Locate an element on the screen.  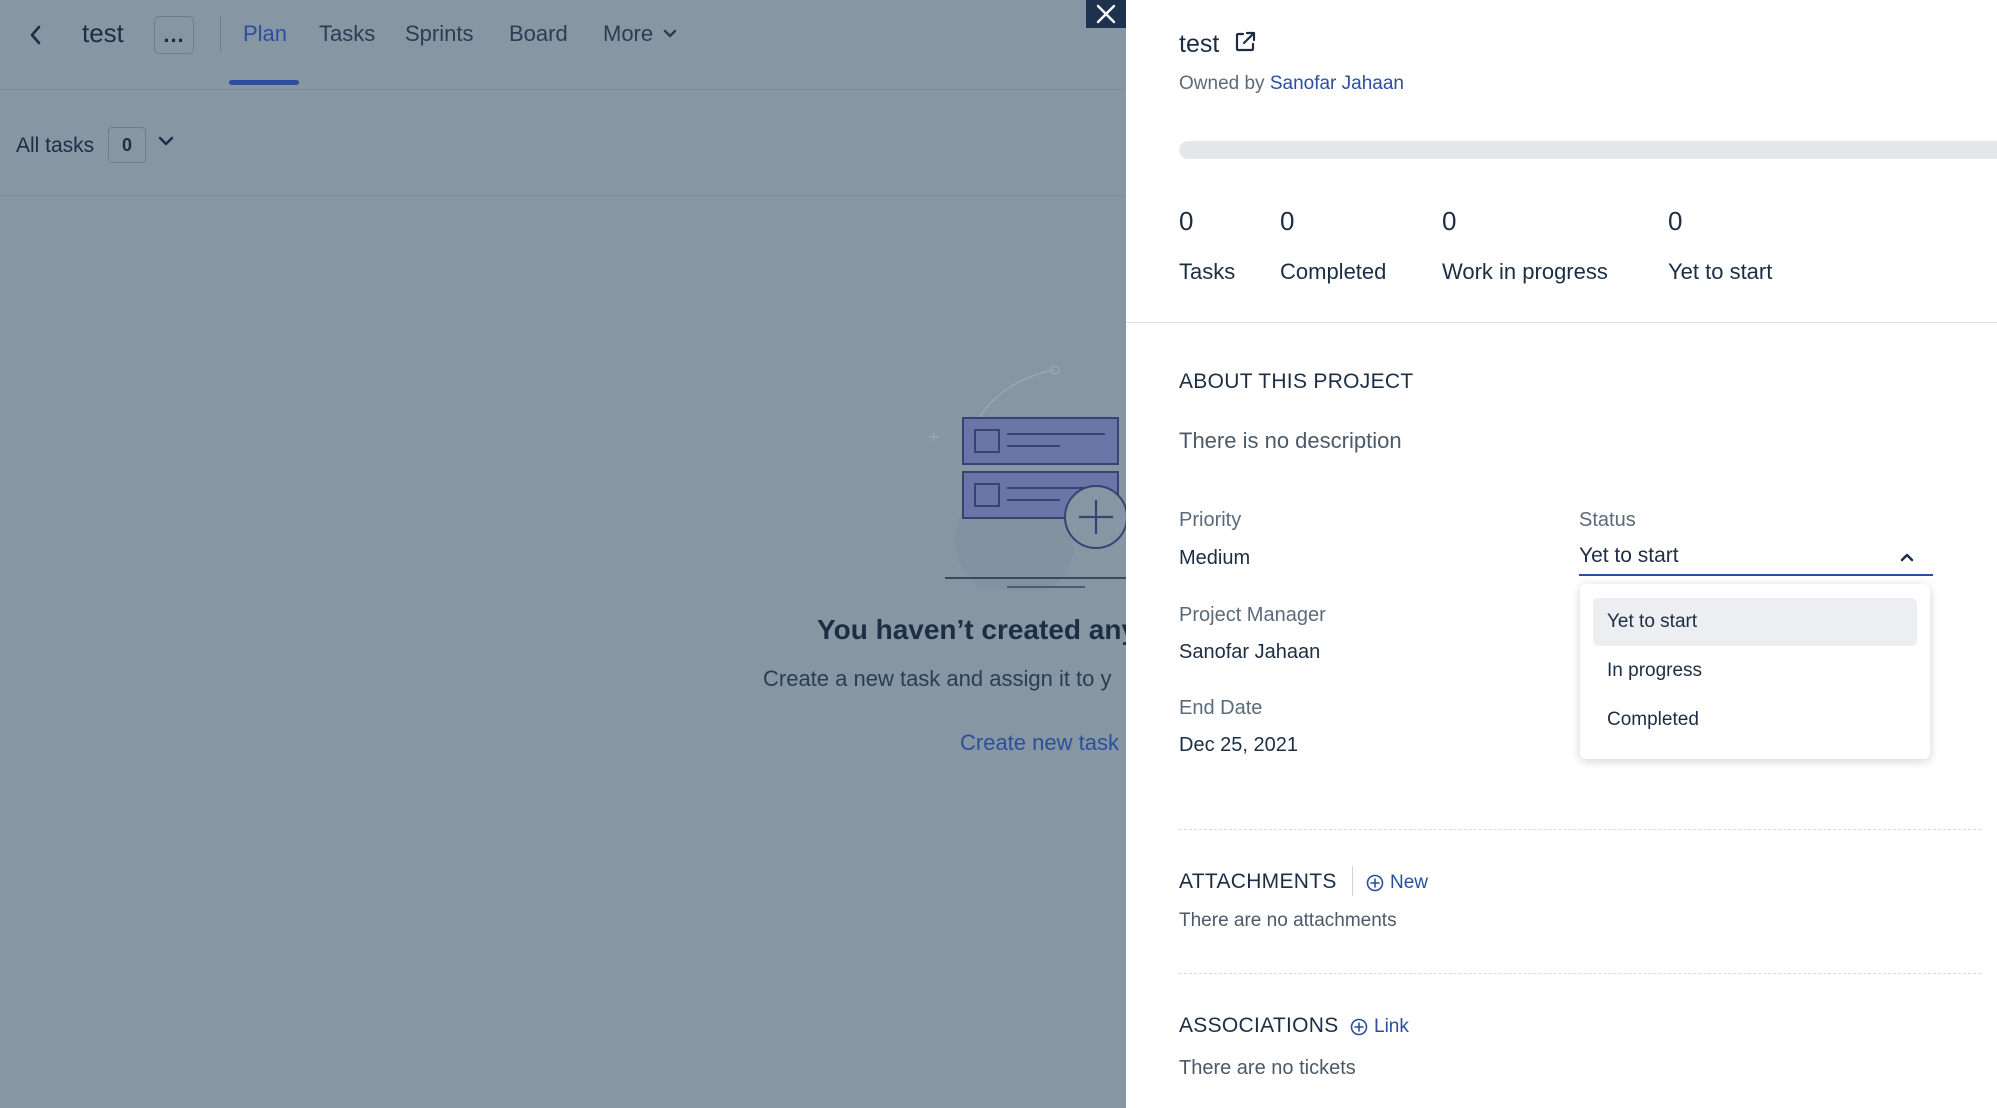
tab-plan: Plan is located at coordinates (265, 34).